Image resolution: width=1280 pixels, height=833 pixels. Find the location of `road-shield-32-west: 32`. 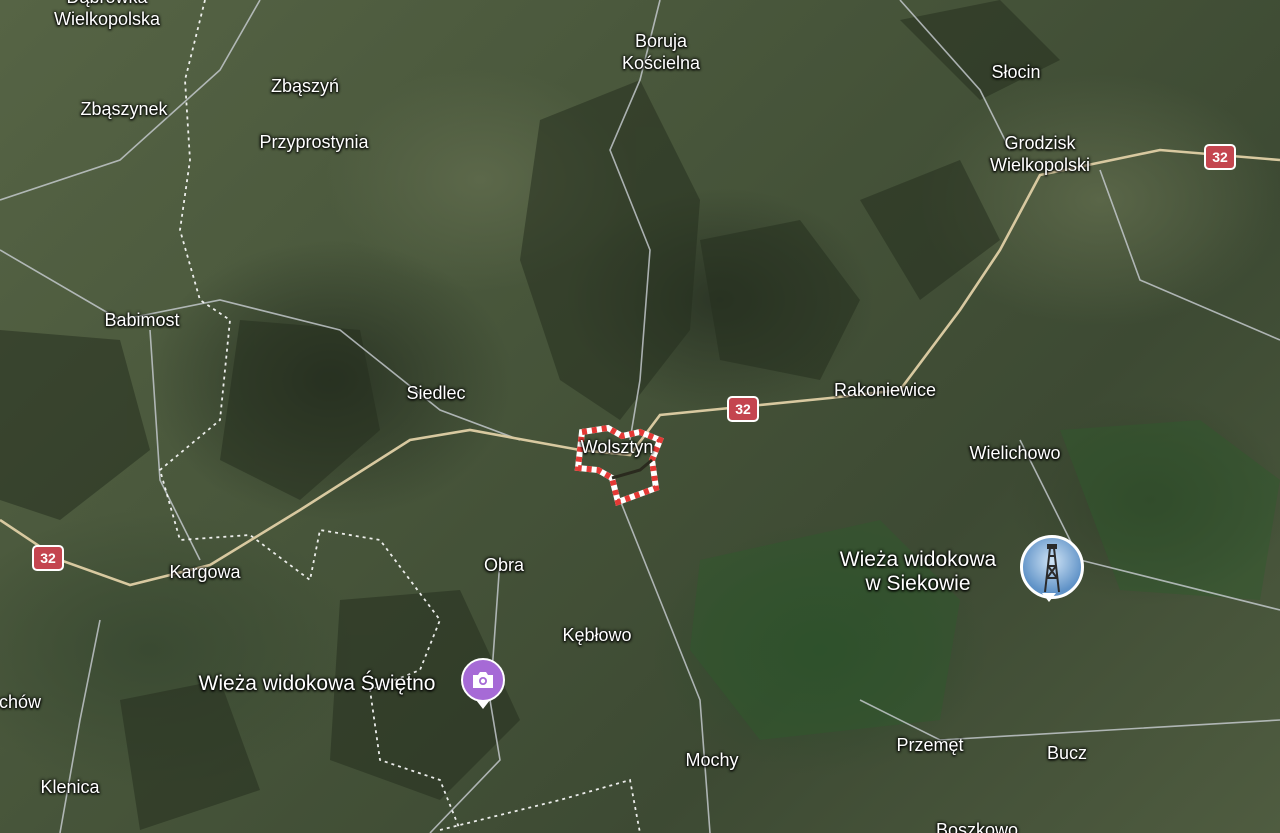

road-shield-32-west: 32 is located at coordinates (48, 558).